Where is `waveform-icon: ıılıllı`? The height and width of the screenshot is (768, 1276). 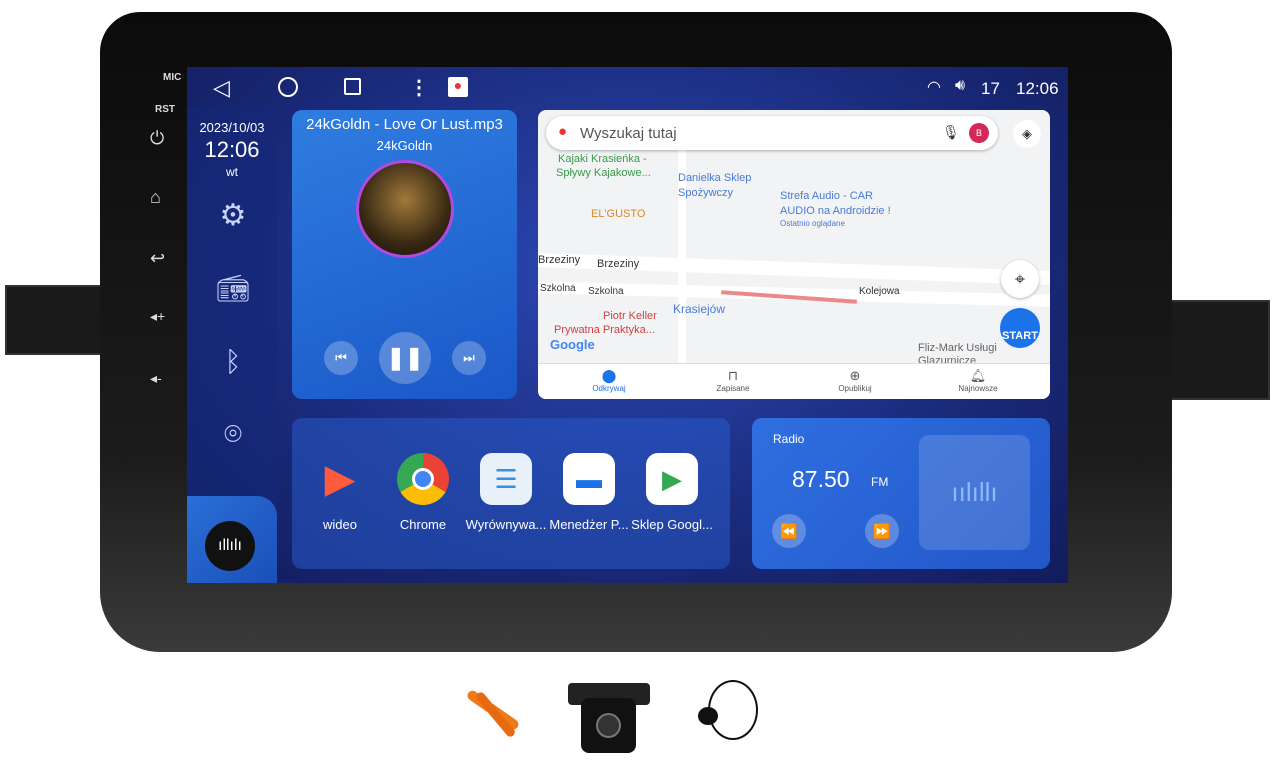 waveform-icon: ıılıllı is located at coordinates (974, 492).